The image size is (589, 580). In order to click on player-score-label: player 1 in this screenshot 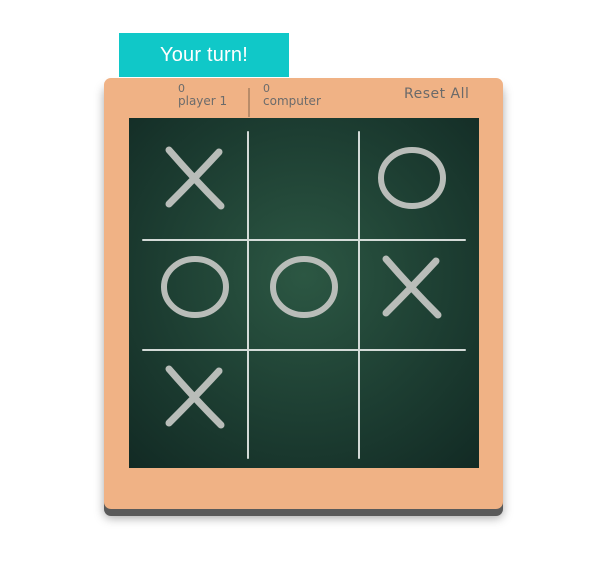, I will do `click(203, 101)`.